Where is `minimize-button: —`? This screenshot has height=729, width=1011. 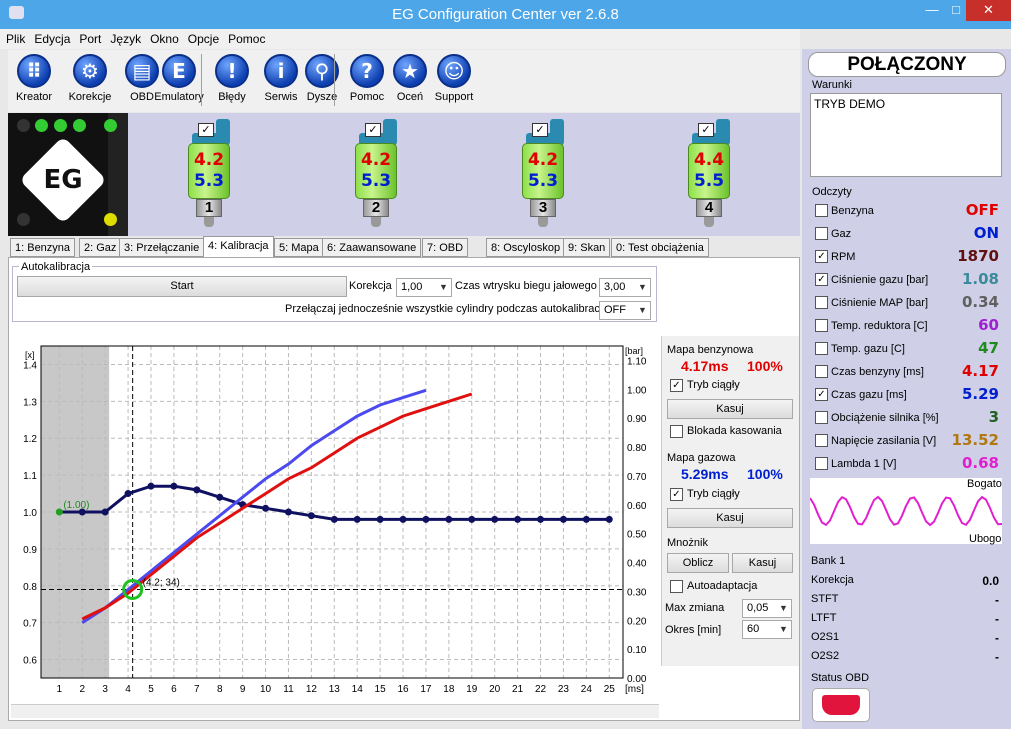 minimize-button: — is located at coordinates (932, 10).